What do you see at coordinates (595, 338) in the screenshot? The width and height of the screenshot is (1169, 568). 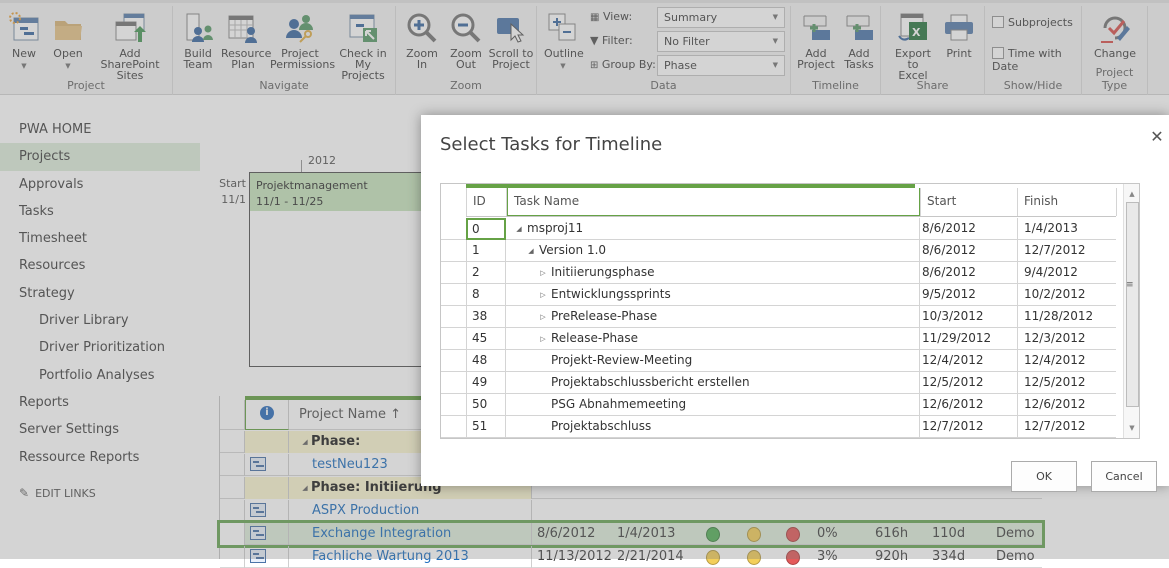 I see `task-name-label: Release-Phase` at bounding box center [595, 338].